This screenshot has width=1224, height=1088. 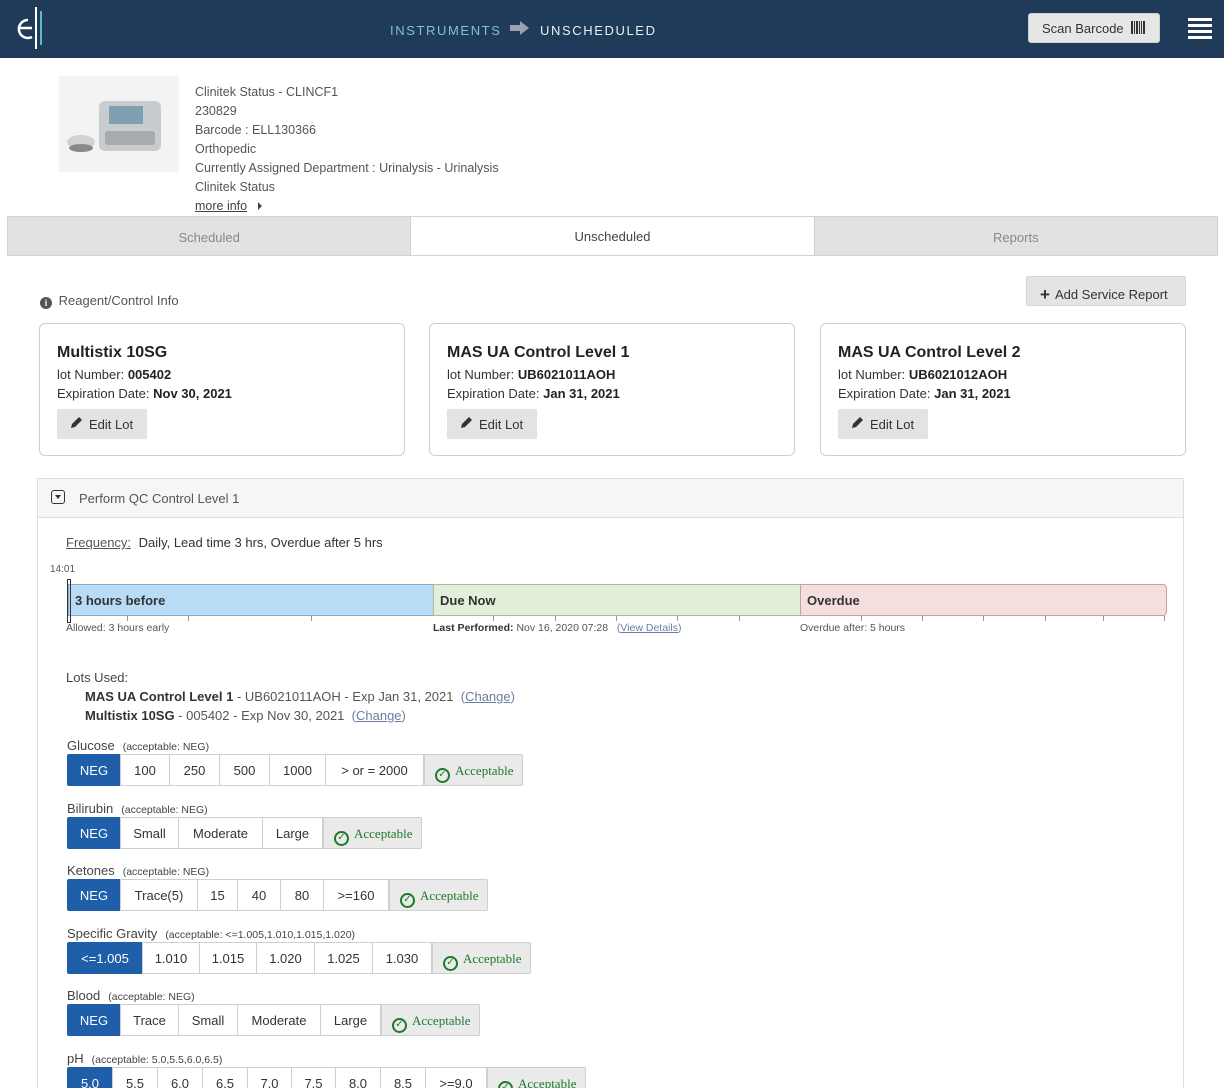 I want to click on option-button: >=160, so click(x=356, y=895).